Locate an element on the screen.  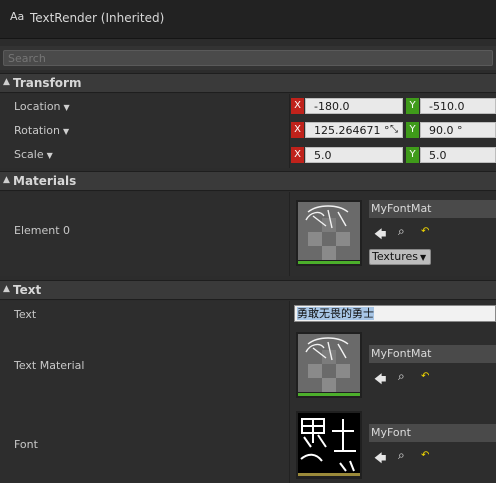
font-thumbnail is located at coordinates (329, 445).